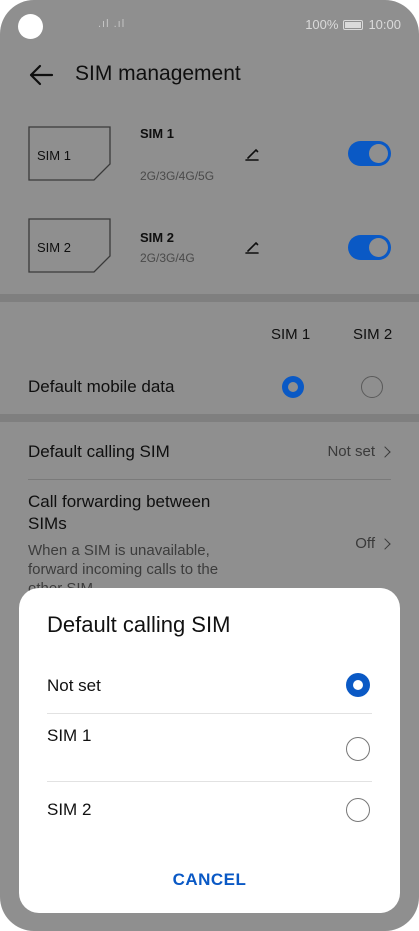 The height and width of the screenshot is (931, 419). I want to click on title-bar: SIM management, so click(209, 76).